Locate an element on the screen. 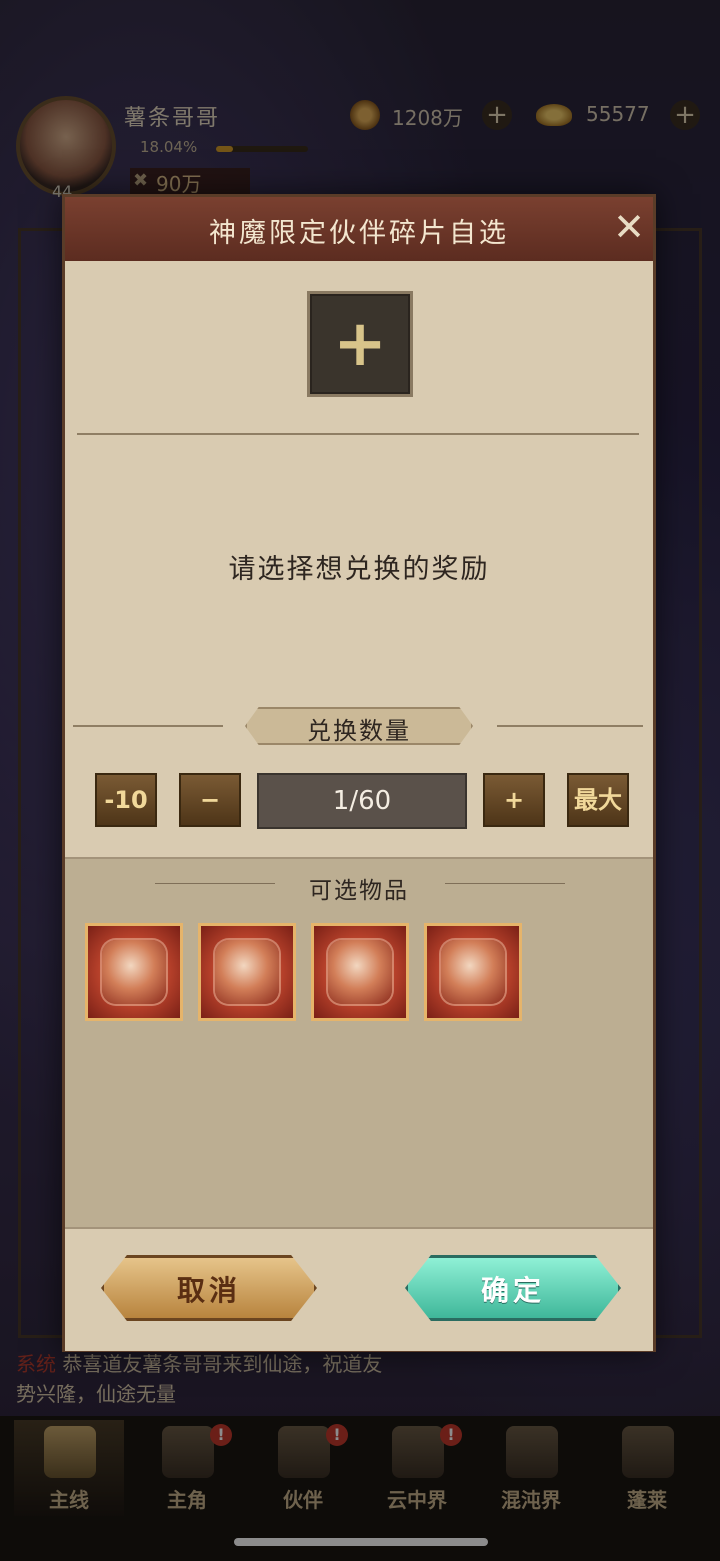 Image resolution: width=720 pixels, height=1561 pixels. max-button: 最大 is located at coordinates (598, 800).